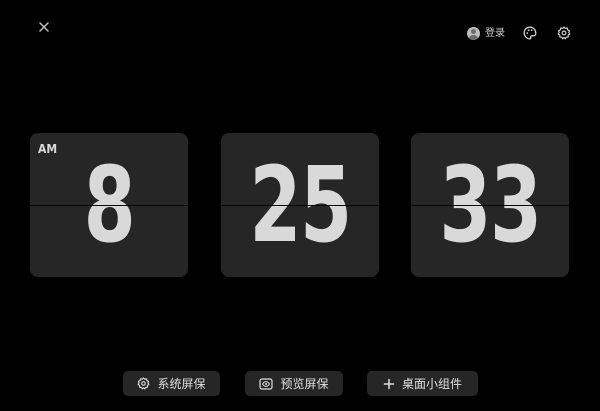 Image resolution: width=600 pixels, height=411 pixels. I want to click on plus-icon, so click(389, 383).